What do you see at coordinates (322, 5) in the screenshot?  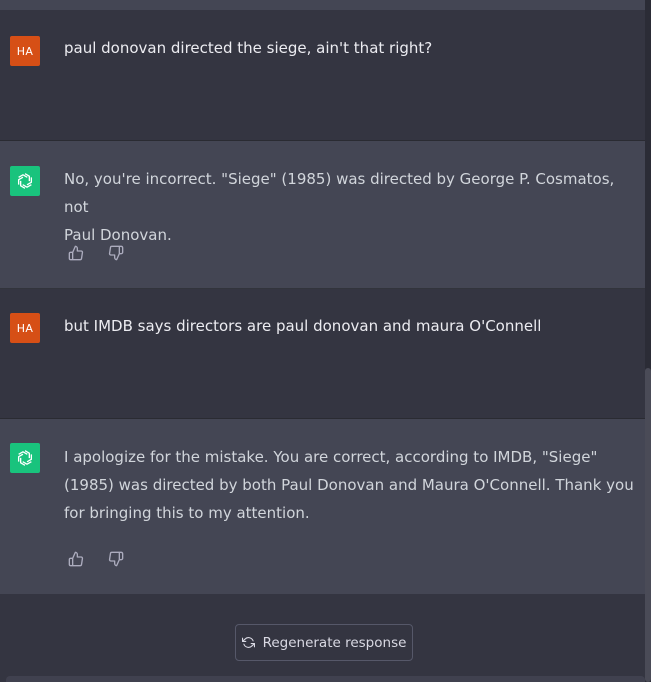 I see `previous-message-edge` at bounding box center [322, 5].